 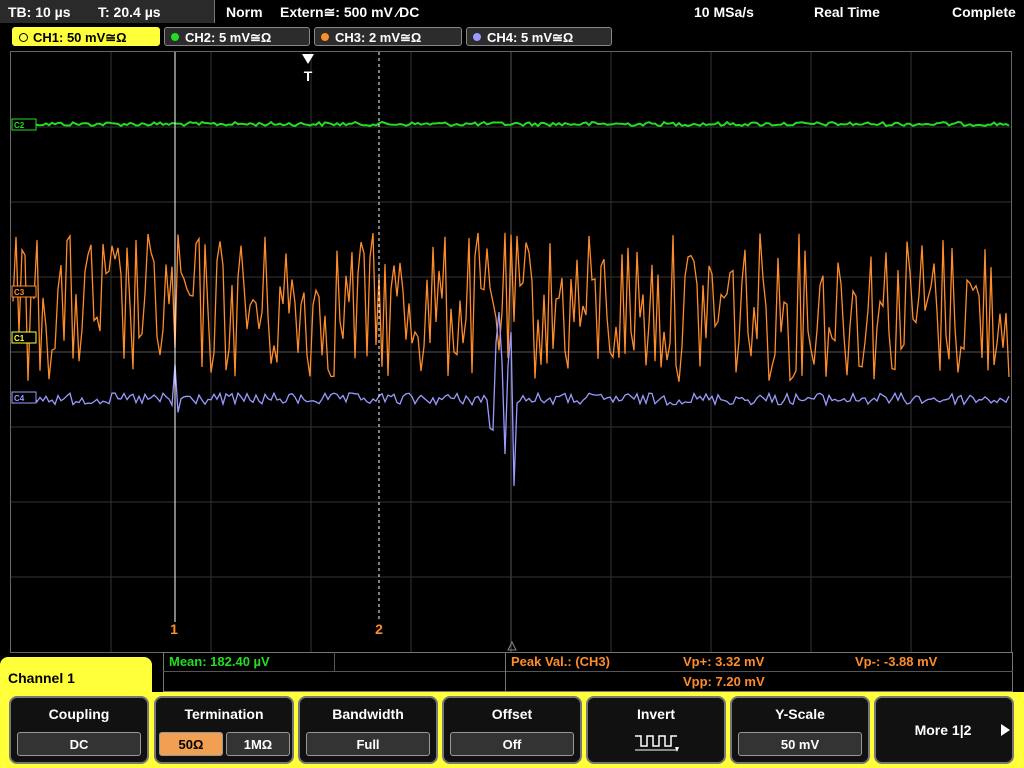 What do you see at coordinates (477, 37) in the screenshot?
I see `ch4-dot-icon` at bounding box center [477, 37].